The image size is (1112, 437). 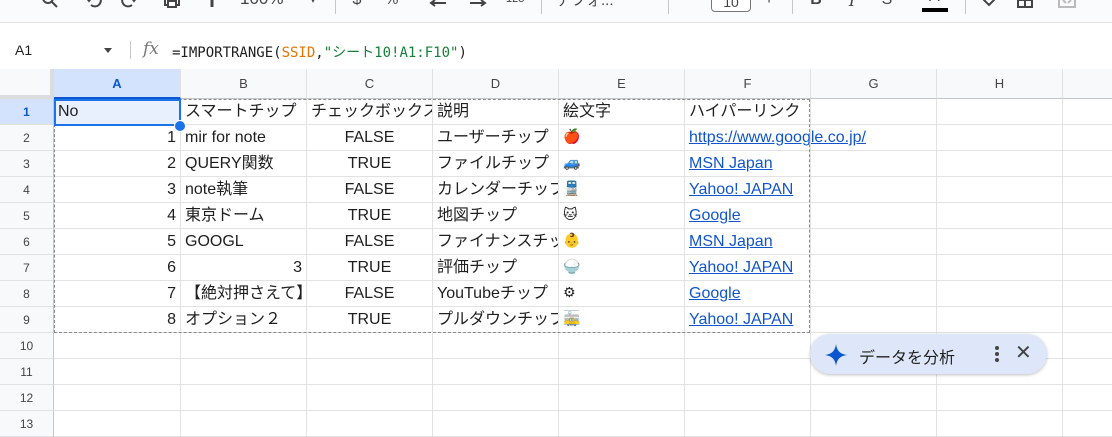 I want to click on cell-b4: note執筆, so click(x=244, y=190).